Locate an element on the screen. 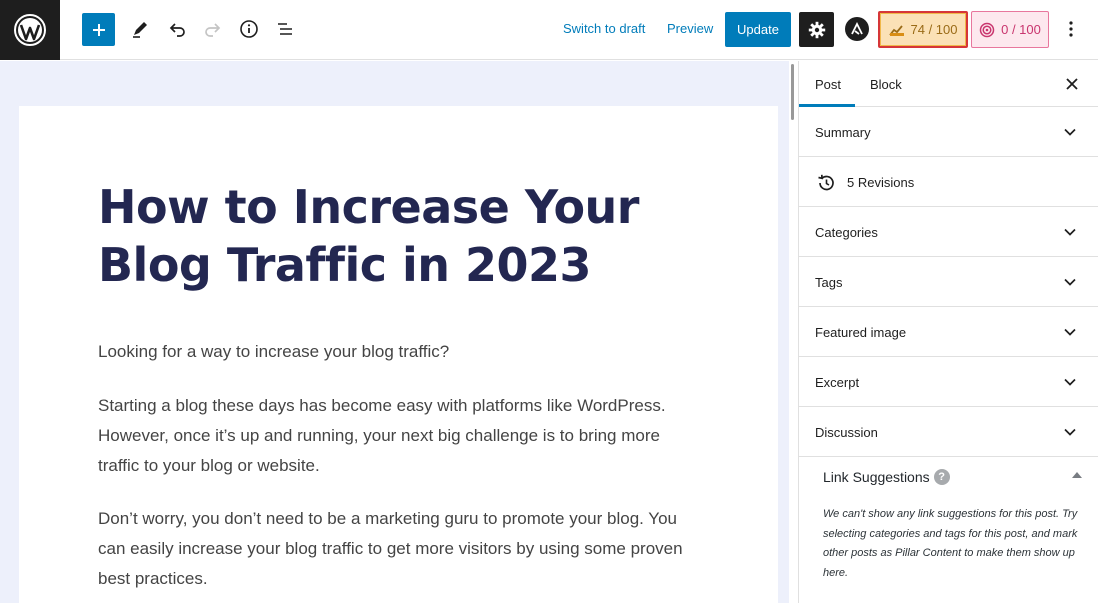 This screenshot has height=603, width=1098. seo-score-button: 74 / 100 is located at coordinates (923, 29).